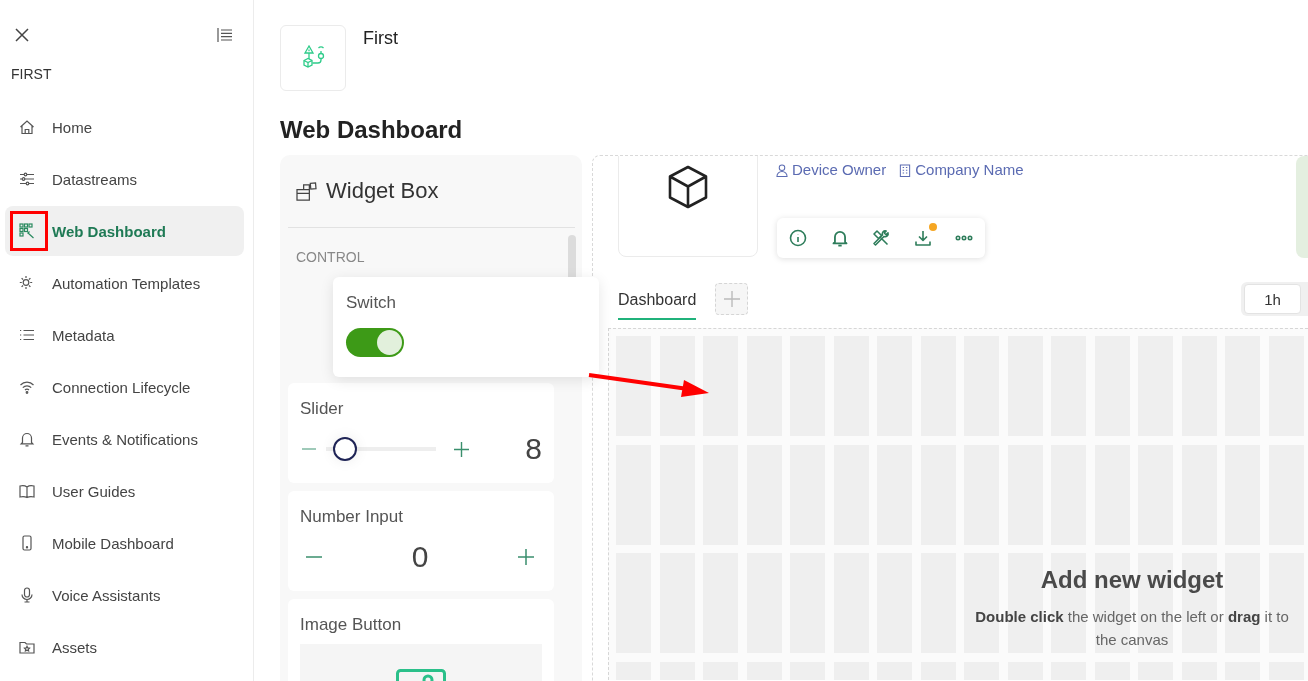  Describe the element at coordinates (124, 127) in the screenshot. I see `sidebar-item: Home` at that location.